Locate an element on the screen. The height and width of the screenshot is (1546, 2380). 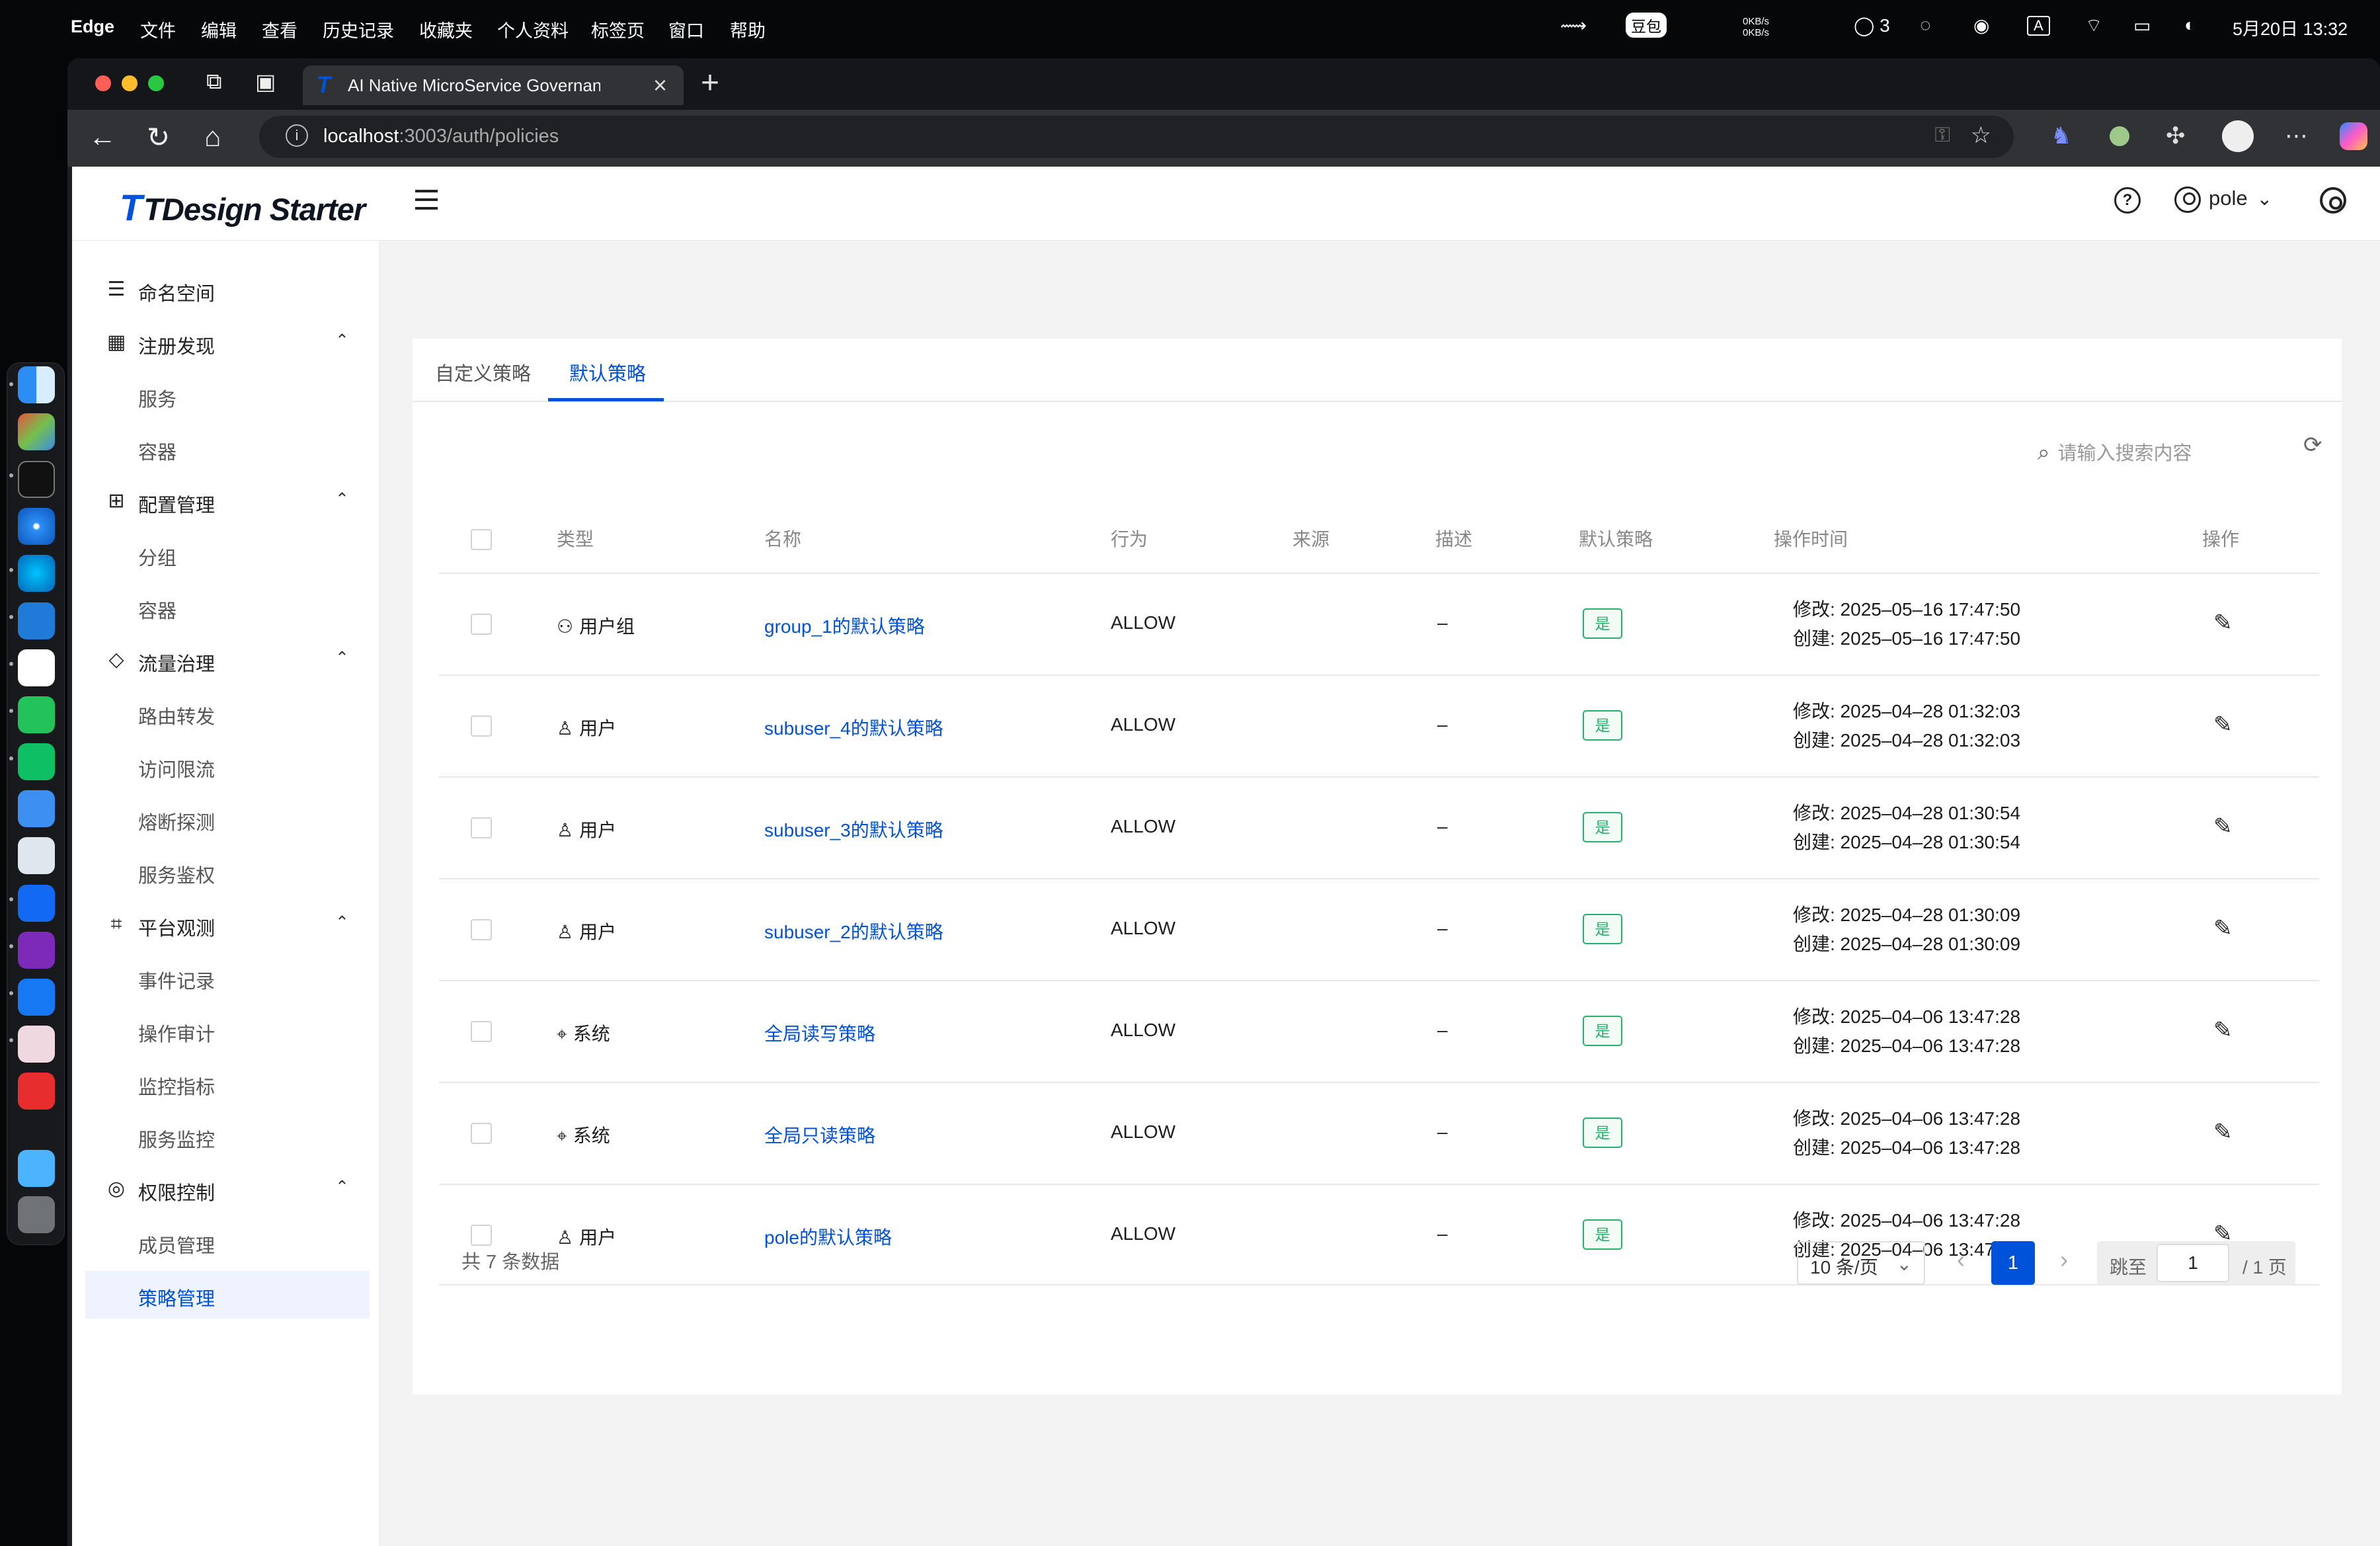
browser-tab-policies: T AI Native MicroService Governance × is located at coordinates (493, 85).